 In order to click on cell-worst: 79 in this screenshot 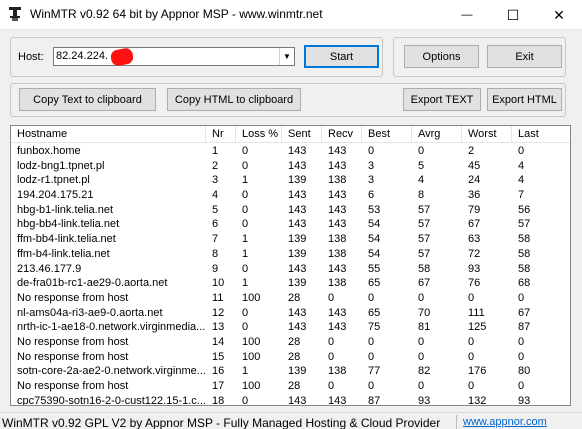, I will do `click(474, 209)`.